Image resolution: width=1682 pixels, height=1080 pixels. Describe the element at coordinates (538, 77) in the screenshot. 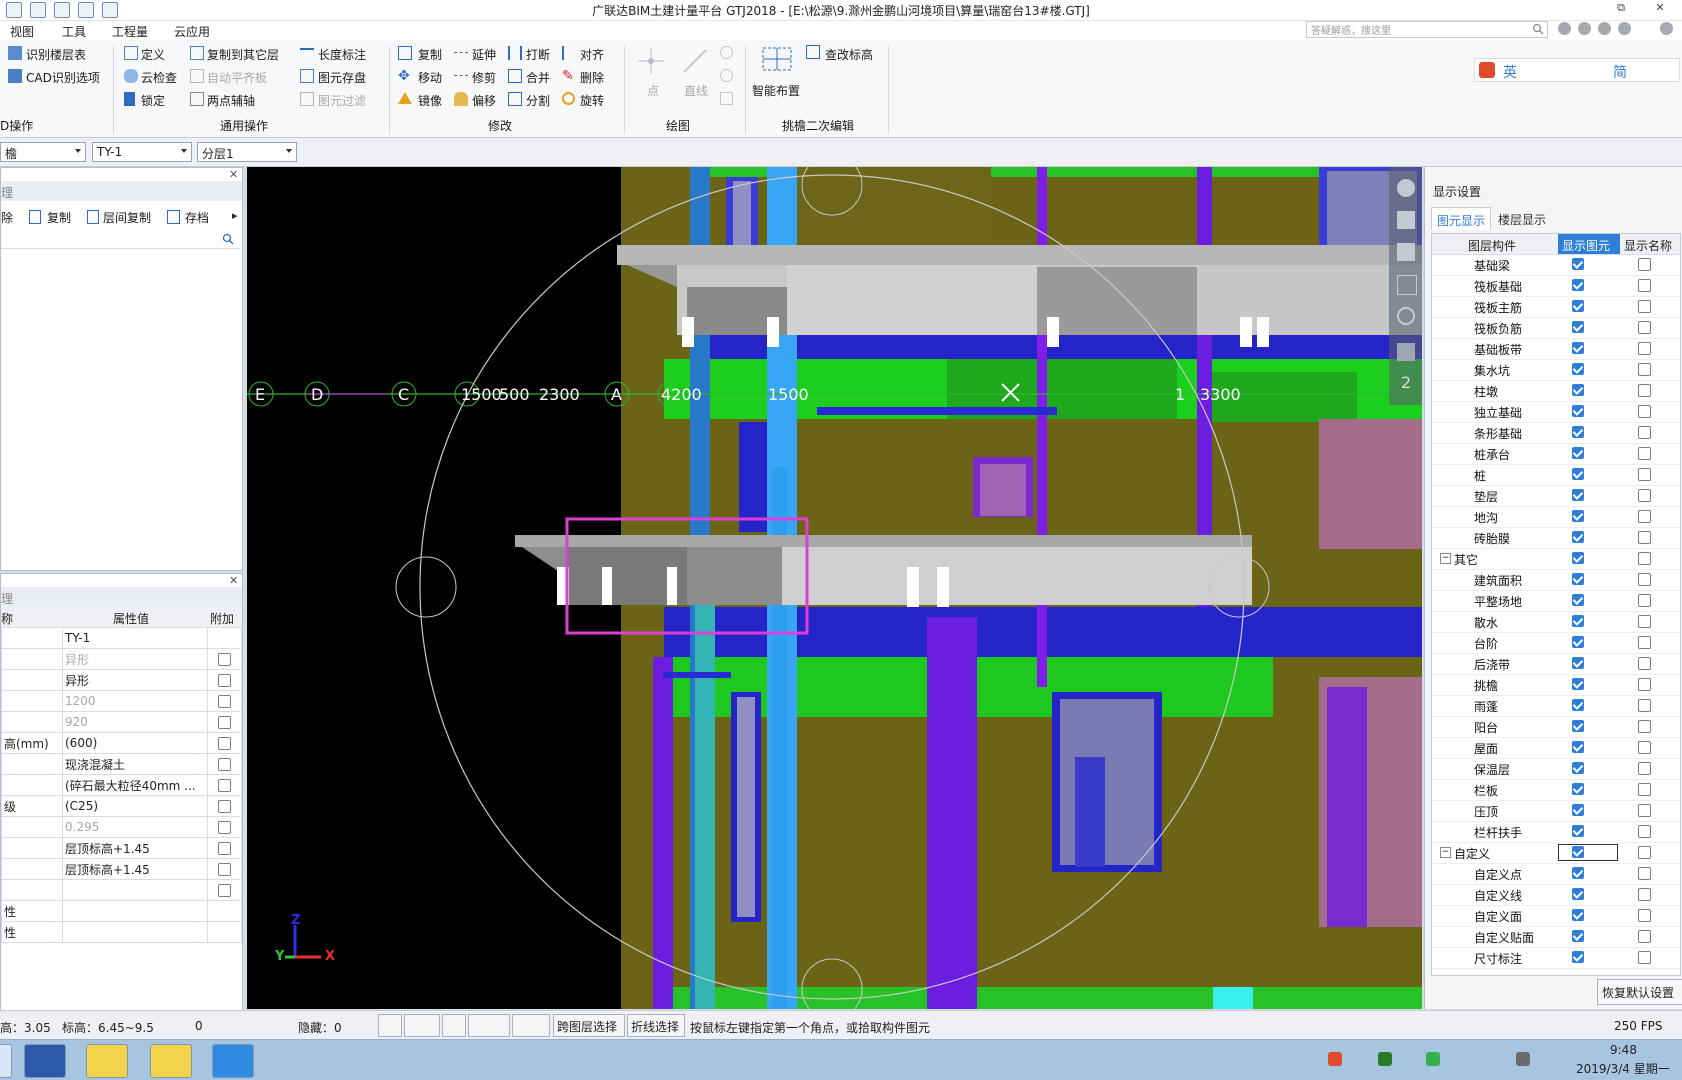

I see `merge-button: 合并` at that location.